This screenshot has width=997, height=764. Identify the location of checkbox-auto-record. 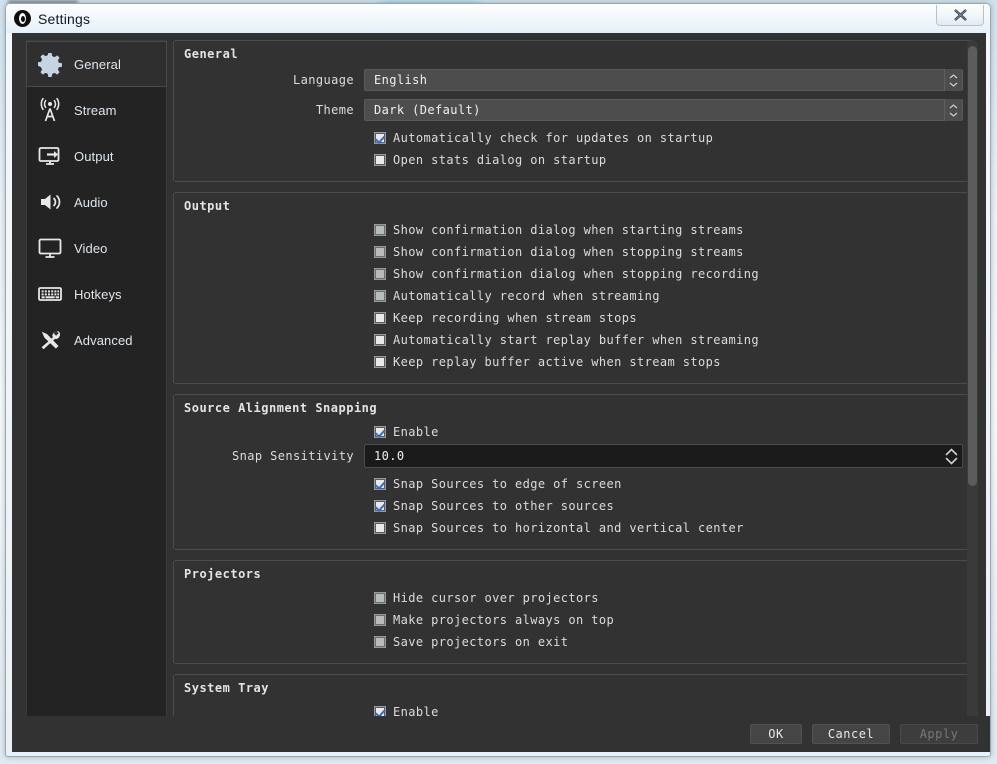
(380, 296).